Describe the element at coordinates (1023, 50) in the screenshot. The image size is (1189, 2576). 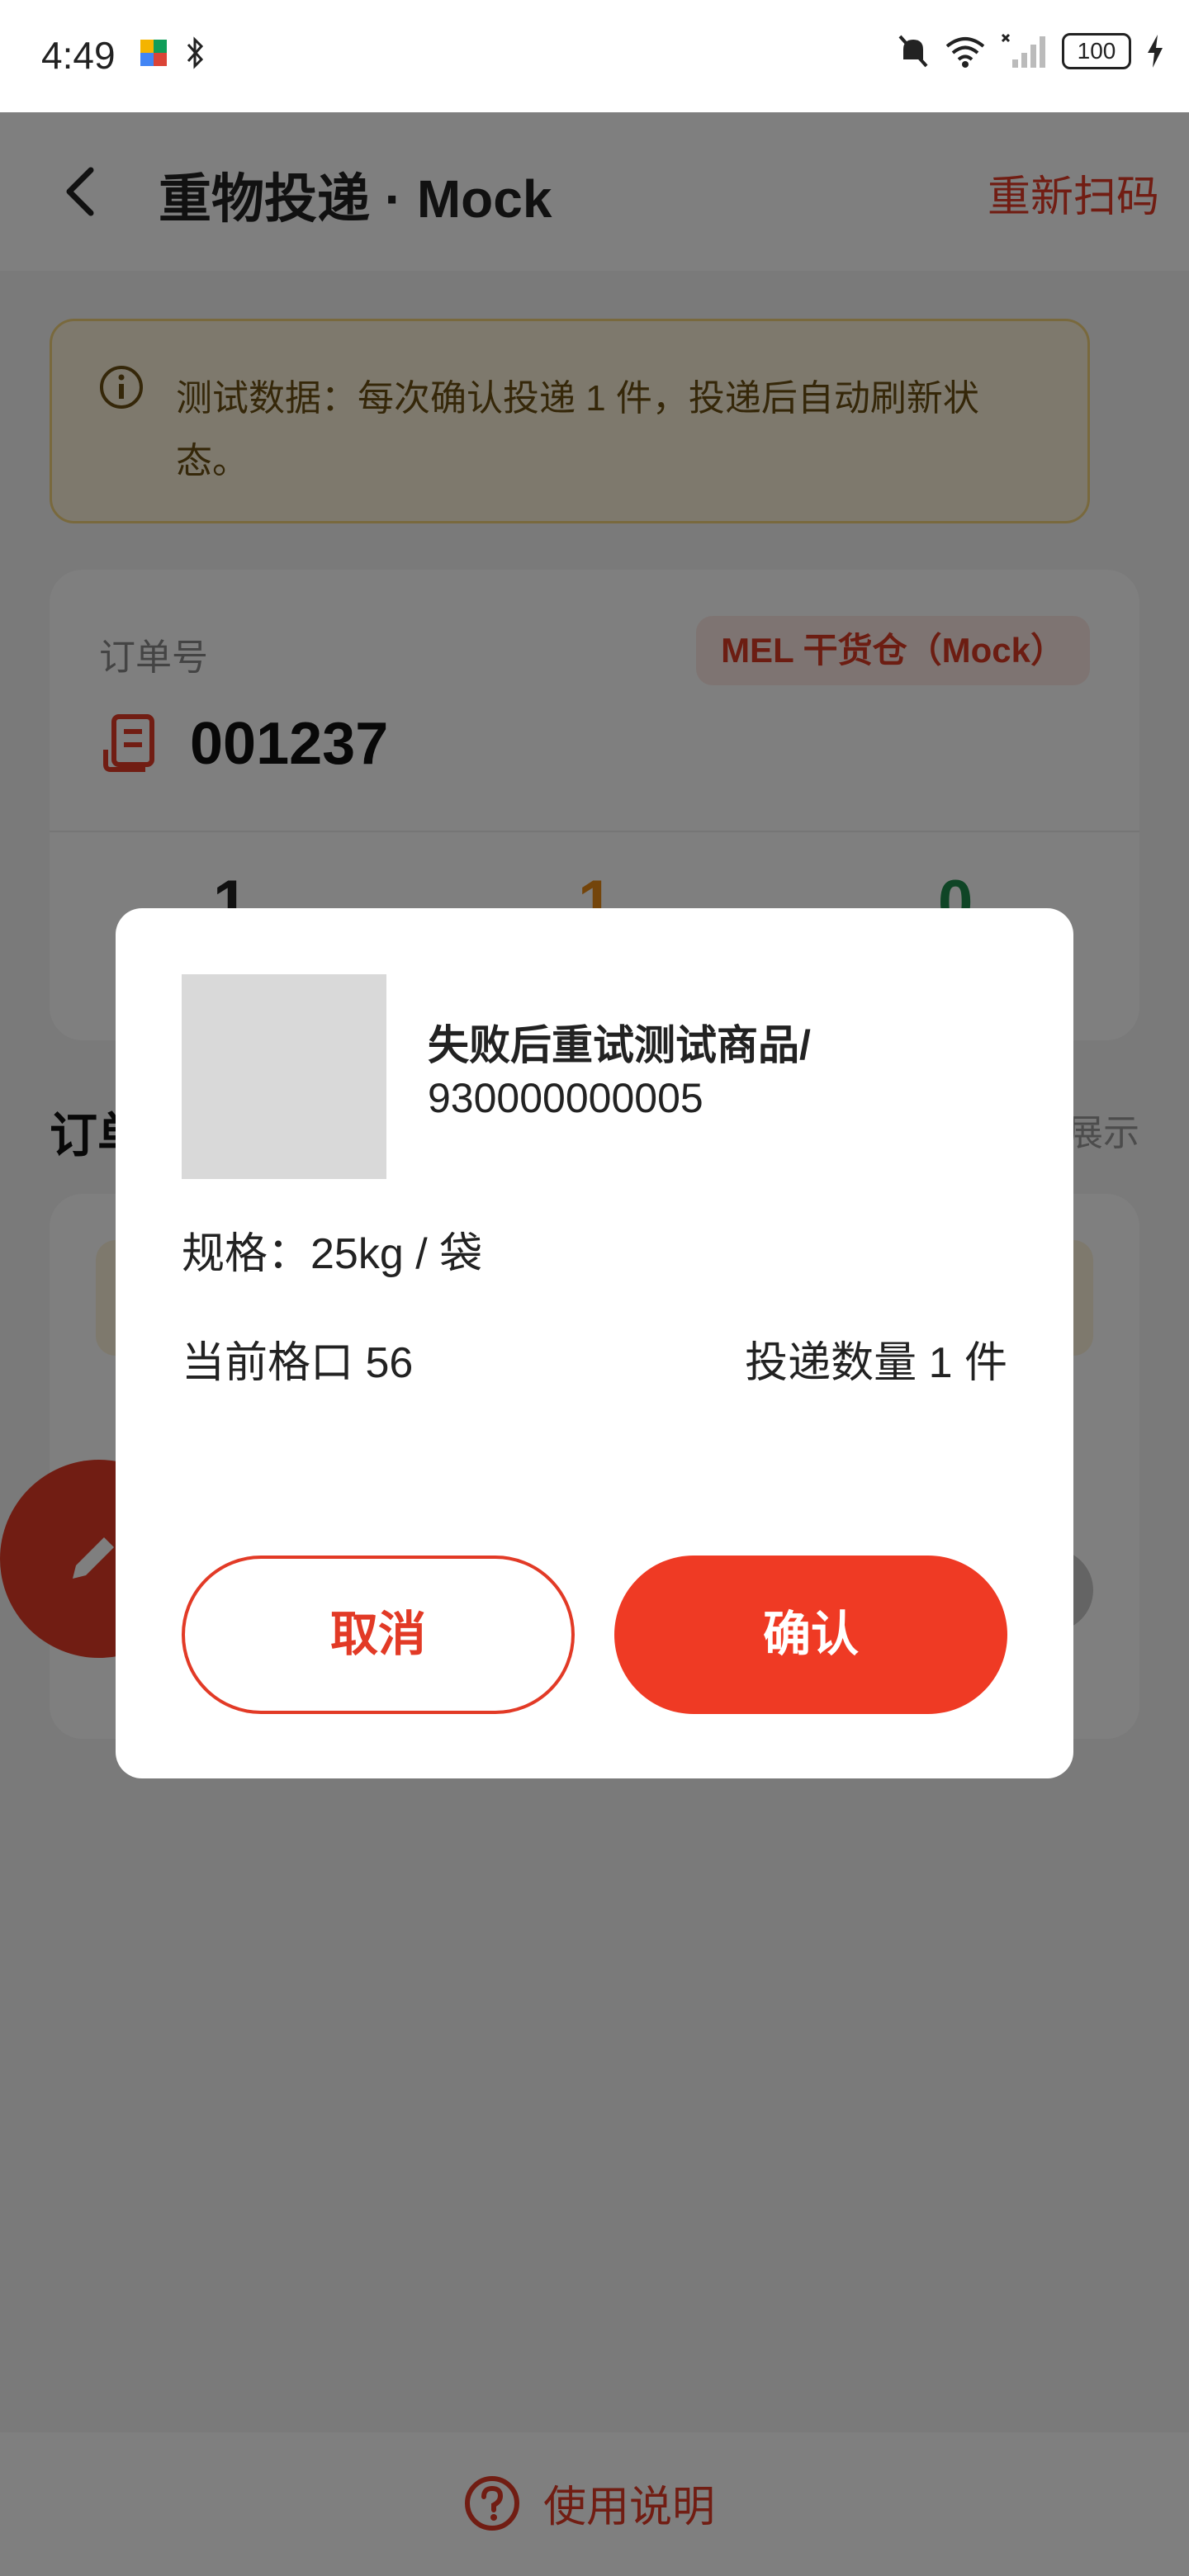
I see `cellular-signal-icon` at that location.